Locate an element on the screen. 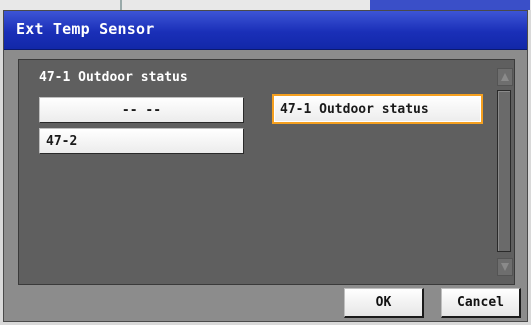 The image size is (531, 325). dialog-title: Ext Temp Sensor is located at coordinates (85, 29).